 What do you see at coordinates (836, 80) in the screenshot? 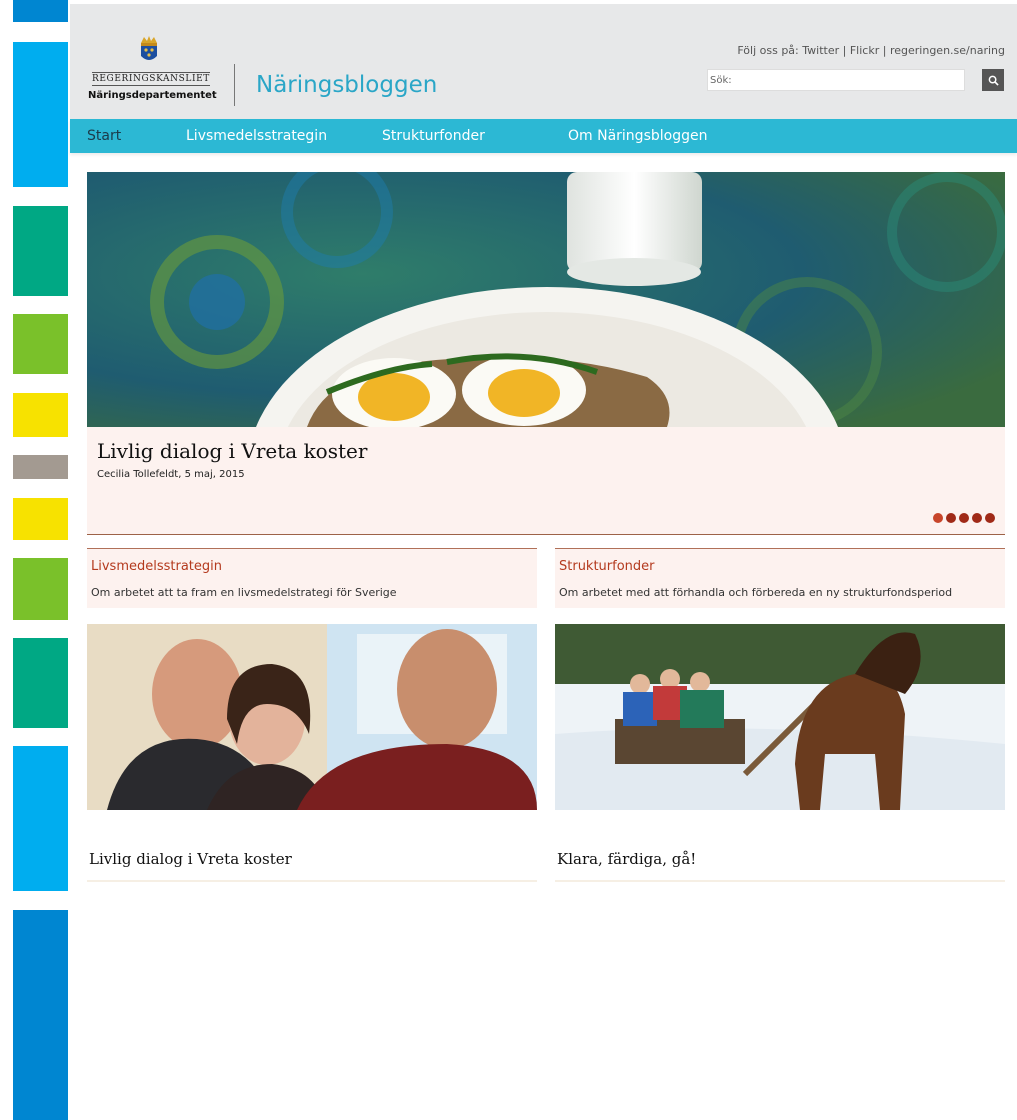
I see `search-input` at bounding box center [836, 80].